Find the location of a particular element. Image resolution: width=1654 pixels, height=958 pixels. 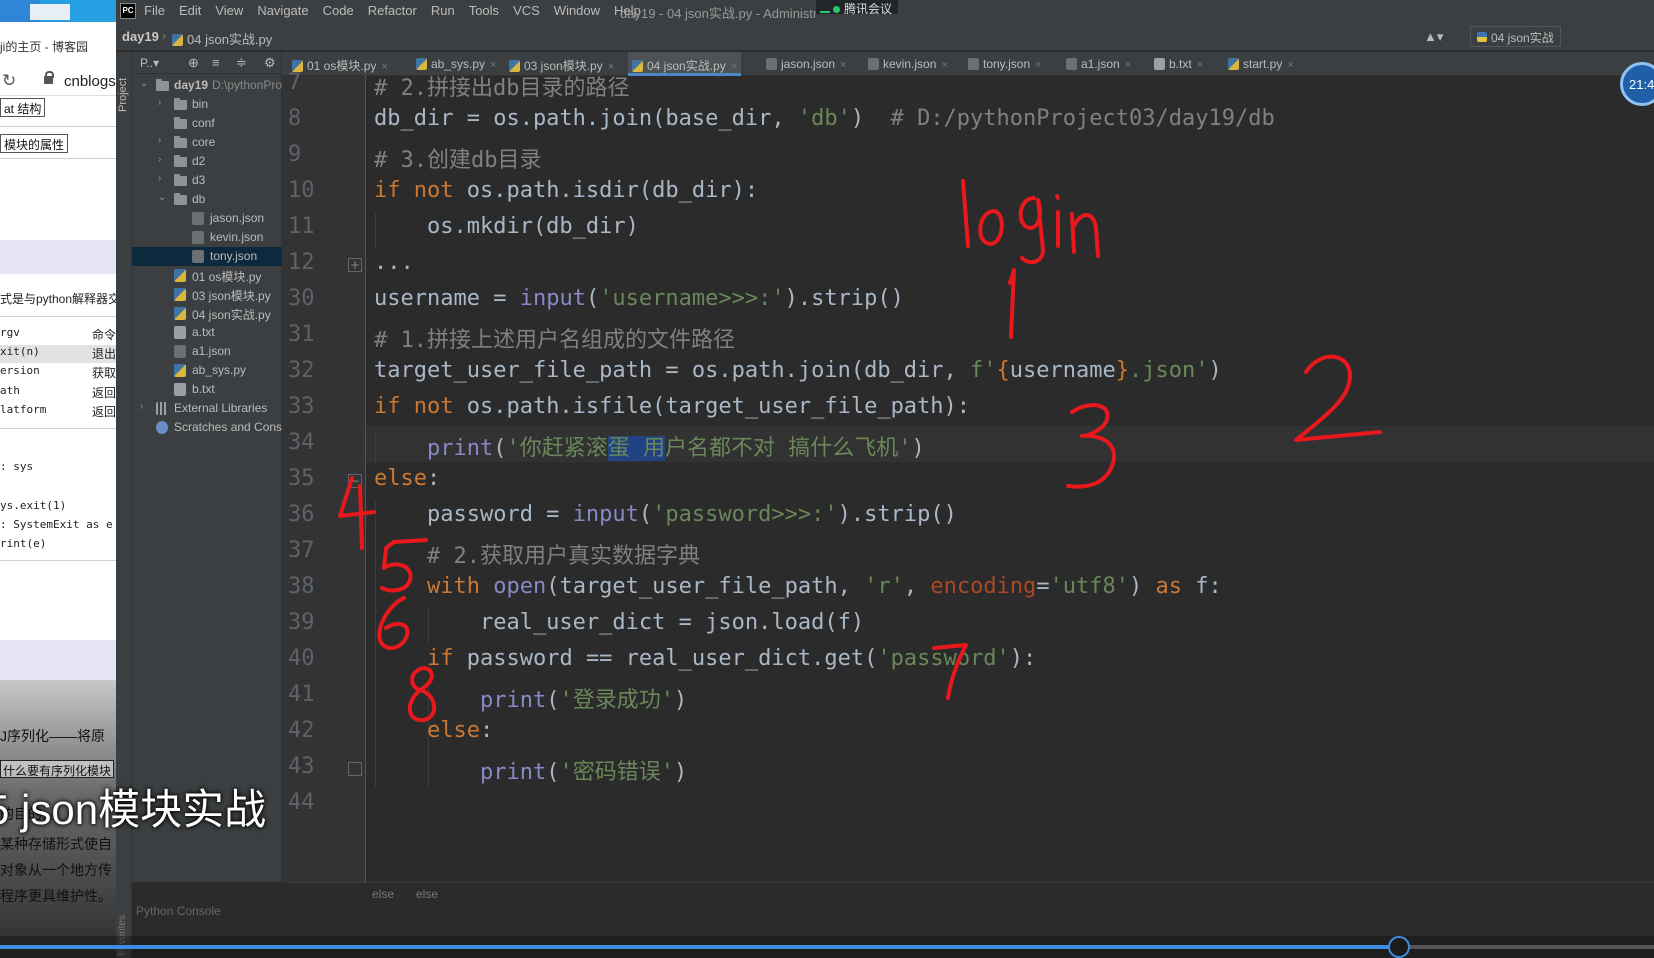

tree-item: › core is located at coordinates (207, 142).